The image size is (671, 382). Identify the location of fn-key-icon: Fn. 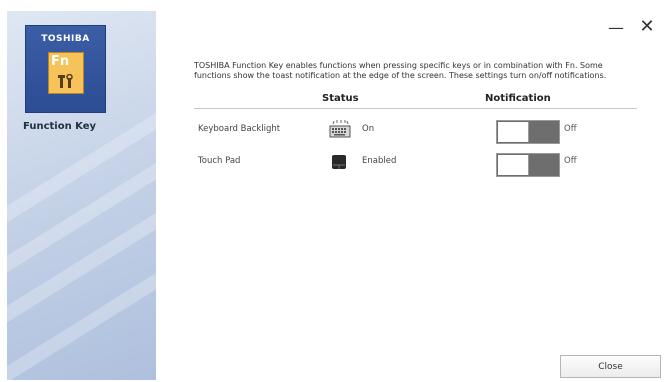
(66, 73).